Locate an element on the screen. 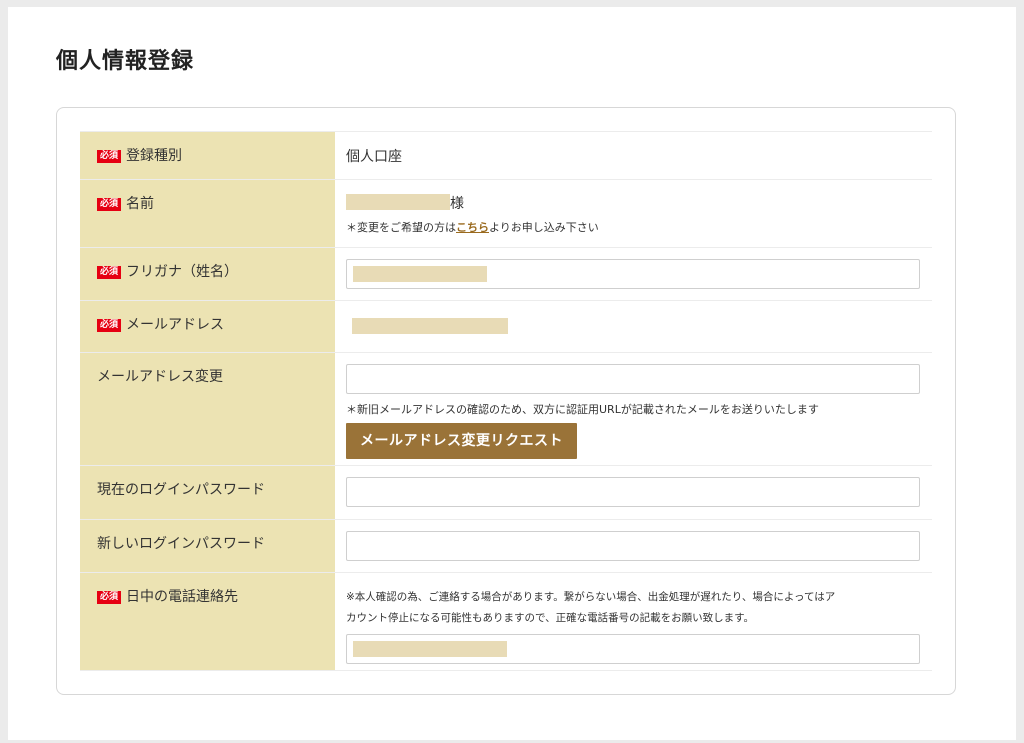 Image resolution: width=1024 pixels, height=743 pixels. row-kana: 必須 フリガナ（姓名） is located at coordinates (506, 274).